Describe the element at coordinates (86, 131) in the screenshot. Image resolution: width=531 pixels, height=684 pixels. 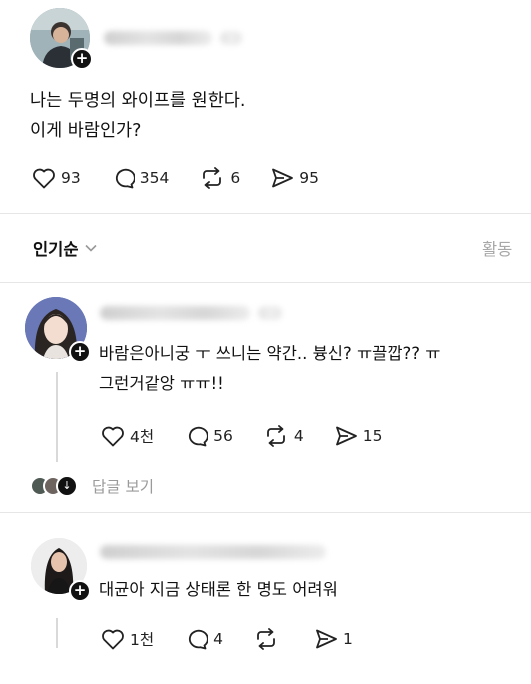
I see `post-text-line-2: 이게 바람인가?` at that location.